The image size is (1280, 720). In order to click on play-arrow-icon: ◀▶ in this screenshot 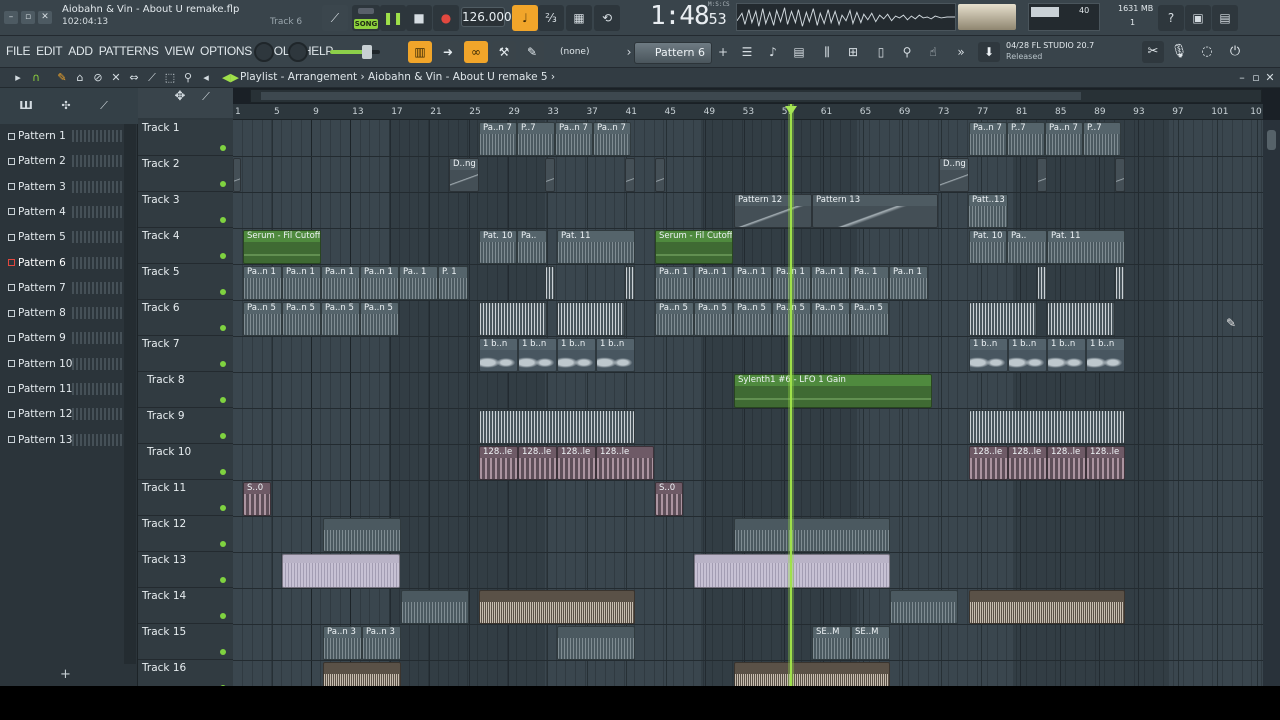, I will do `click(230, 78)`.